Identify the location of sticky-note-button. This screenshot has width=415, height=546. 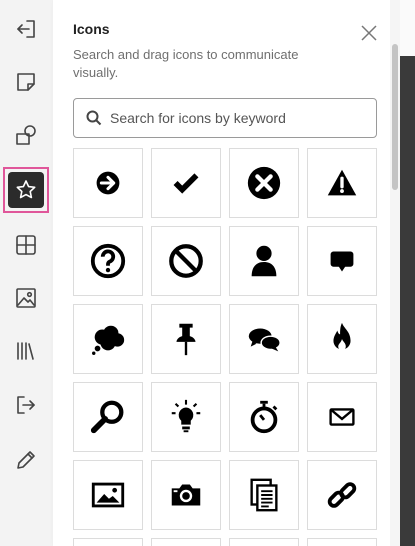
(26, 82).